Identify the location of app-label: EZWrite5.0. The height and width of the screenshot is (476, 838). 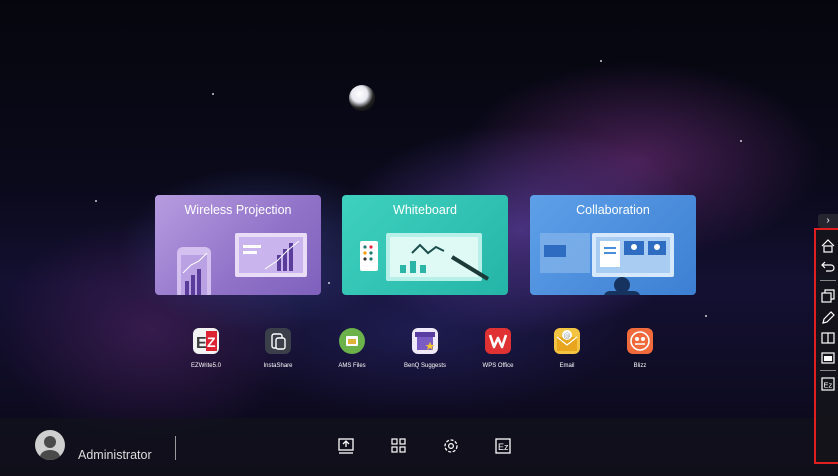
(206, 366).